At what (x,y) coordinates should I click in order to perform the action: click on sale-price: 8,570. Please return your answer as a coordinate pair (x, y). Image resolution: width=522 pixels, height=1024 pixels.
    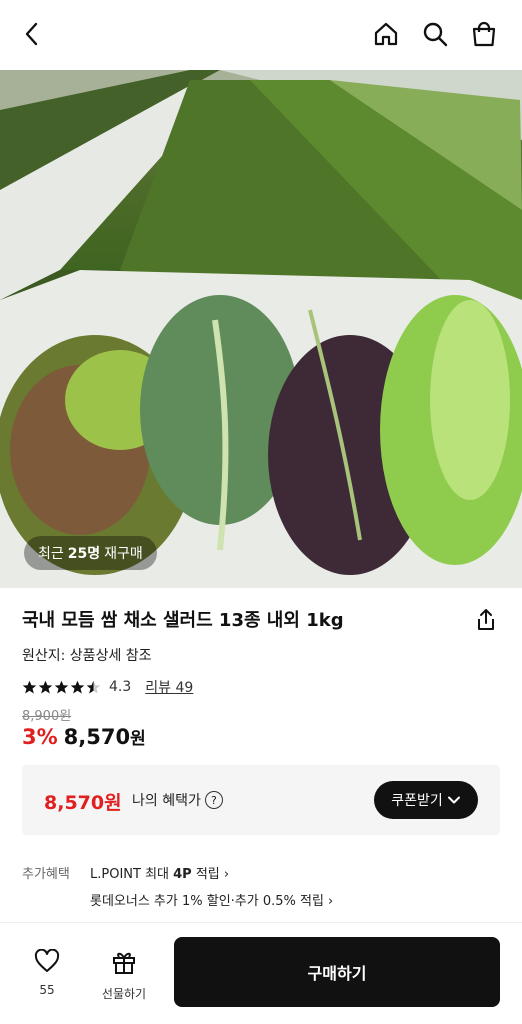
    Looking at the image, I should click on (97, 737).